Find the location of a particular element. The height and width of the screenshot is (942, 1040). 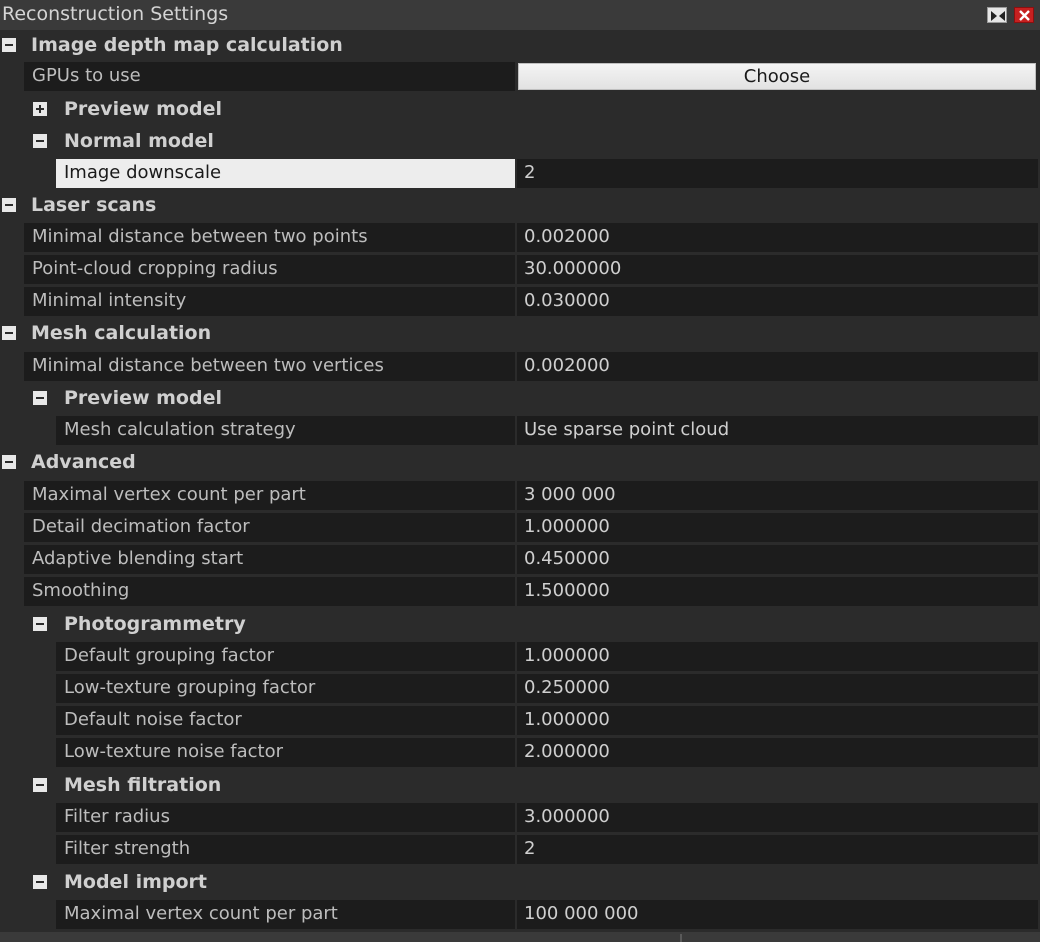

property-name-cell: Low-texture grouping factor is located at coordinates (285, 688).